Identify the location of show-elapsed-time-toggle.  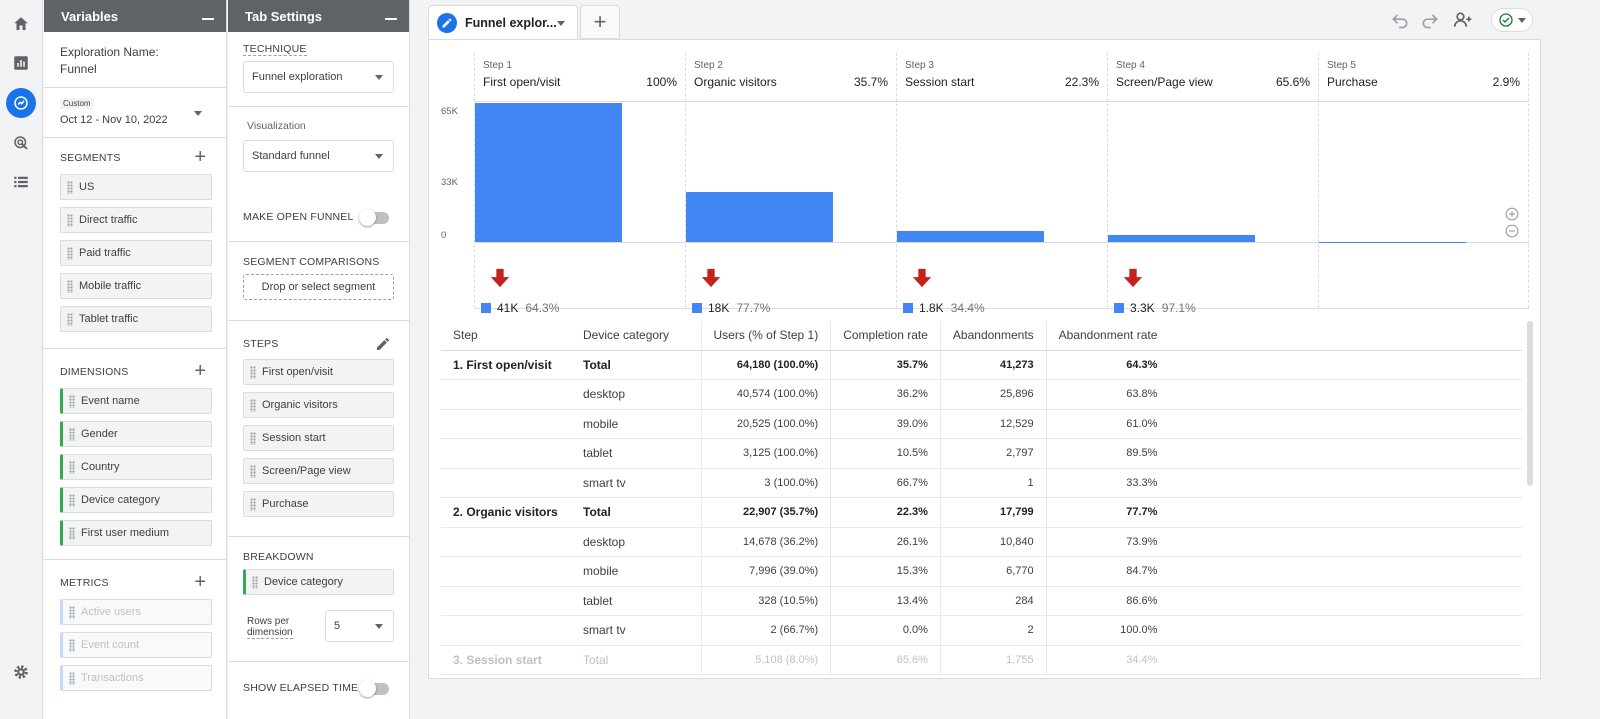
(374, 688).